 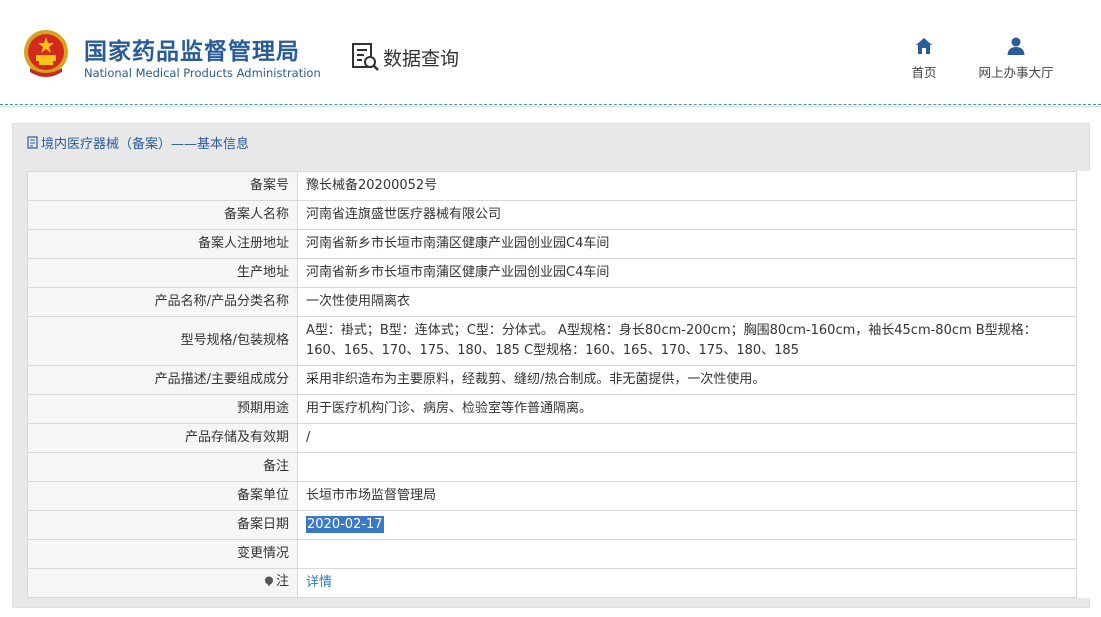 I want to click on panel-title-text: 境内医疗器械（备案）——基本信息, so click(x=145, y=144).